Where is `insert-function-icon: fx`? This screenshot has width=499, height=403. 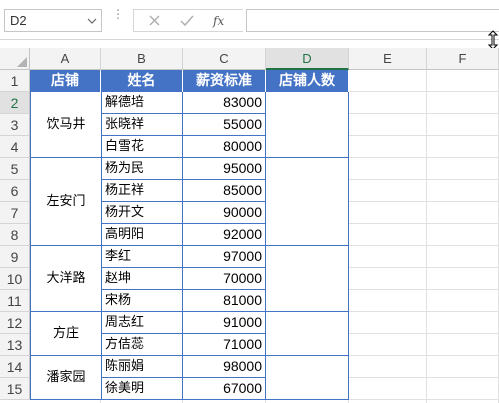
insert-function-icon: fx is located at coordinates (220, 21).